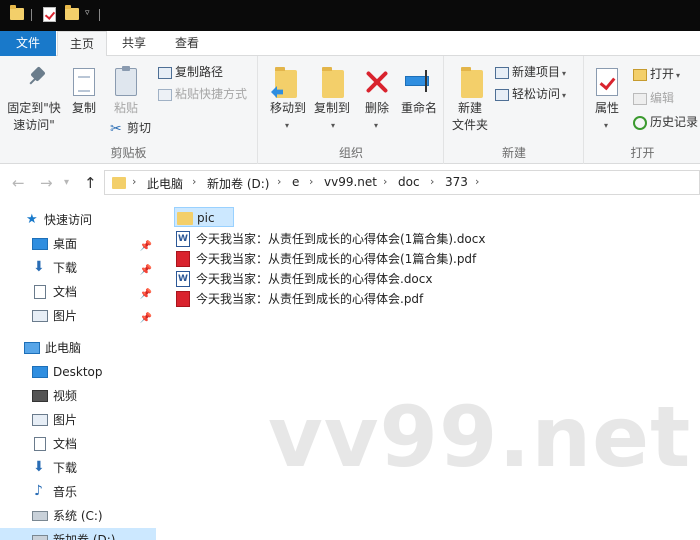  Describe the element at coordinates (79, 292) in the screenshot. I see `nav-documents: 文档 📌` at that location.